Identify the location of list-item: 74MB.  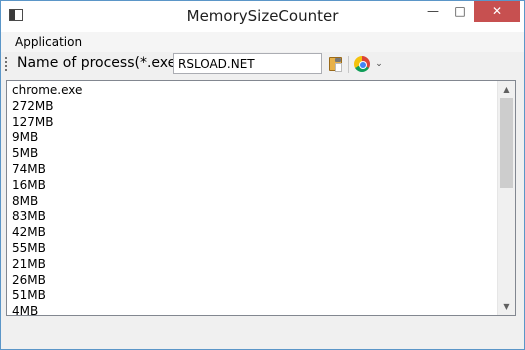
(29, 169).